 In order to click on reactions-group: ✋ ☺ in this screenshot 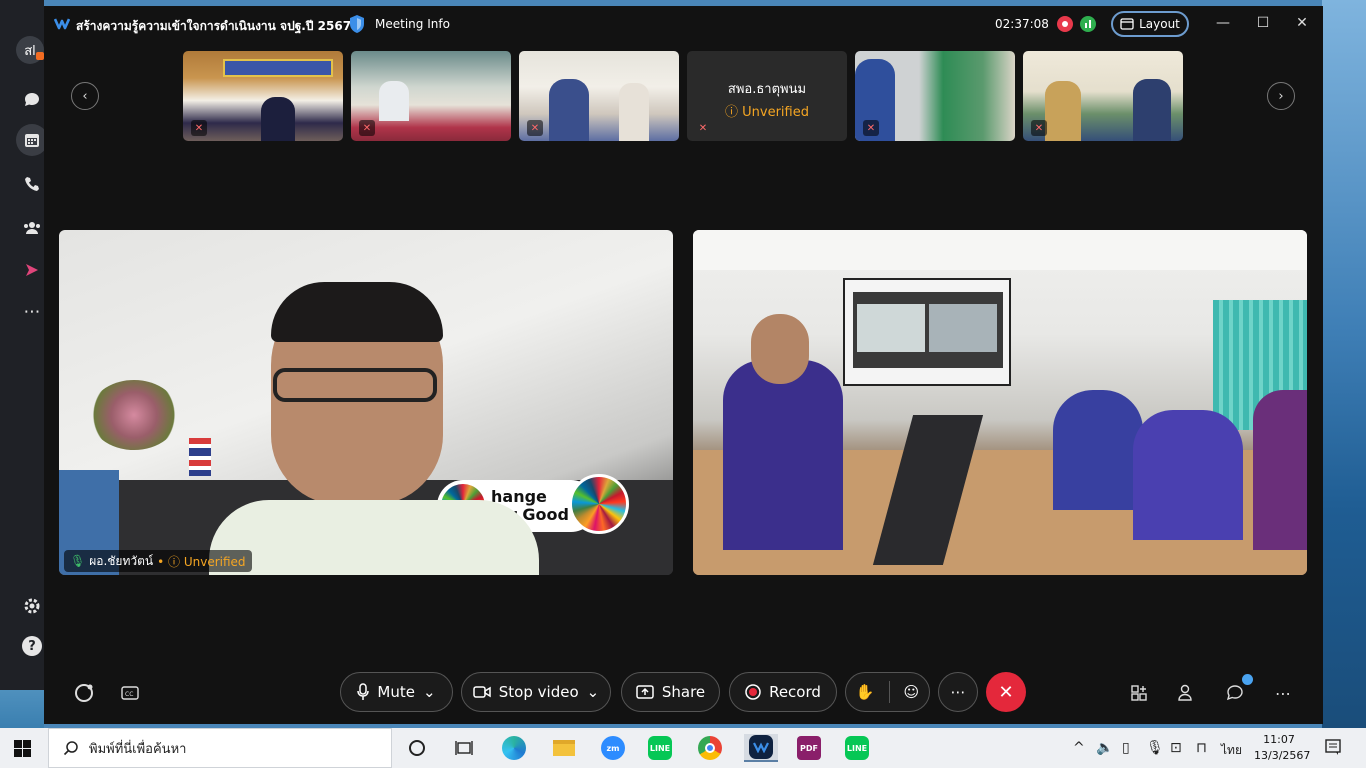, I will do `click(887, 692)`.